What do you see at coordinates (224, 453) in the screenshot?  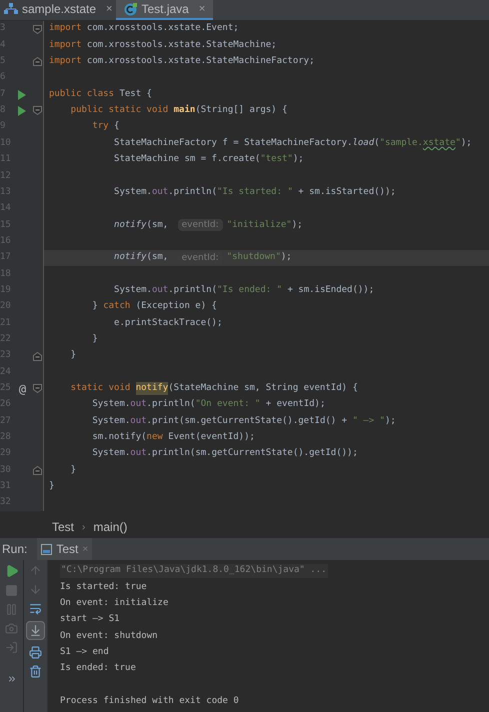 I see `code-line: System.out.println(sm.getCurrentState().getId());` at bounding box center [224, 453].